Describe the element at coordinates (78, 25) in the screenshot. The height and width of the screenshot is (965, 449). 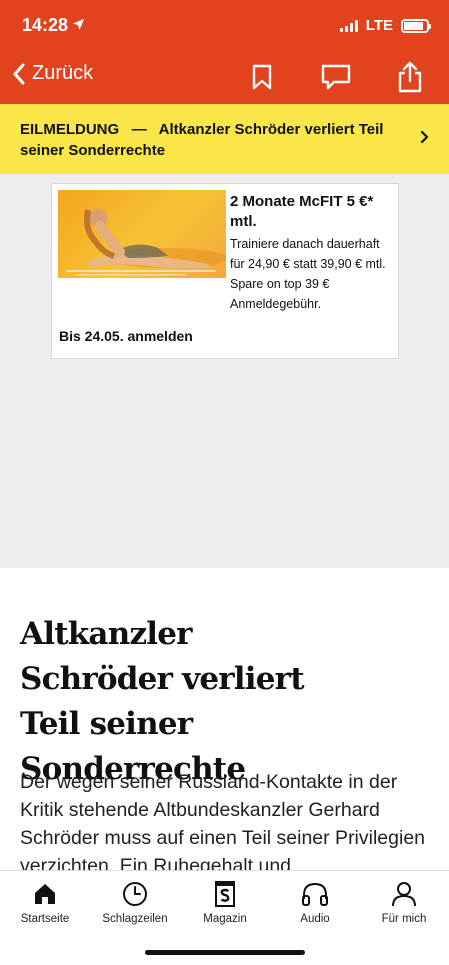
I see `location-arrow-icon` at that location.